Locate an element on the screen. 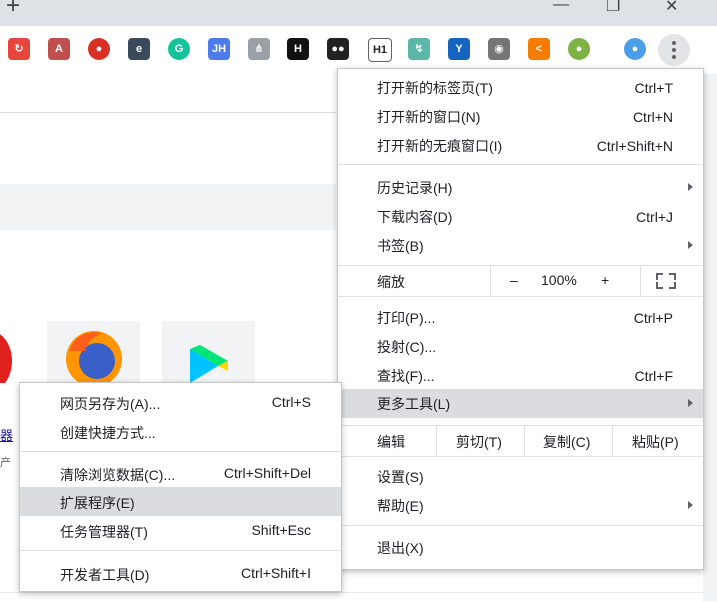 This screenshot has height=602, width=717. share-icon: < is located at coordinates (539, 49).